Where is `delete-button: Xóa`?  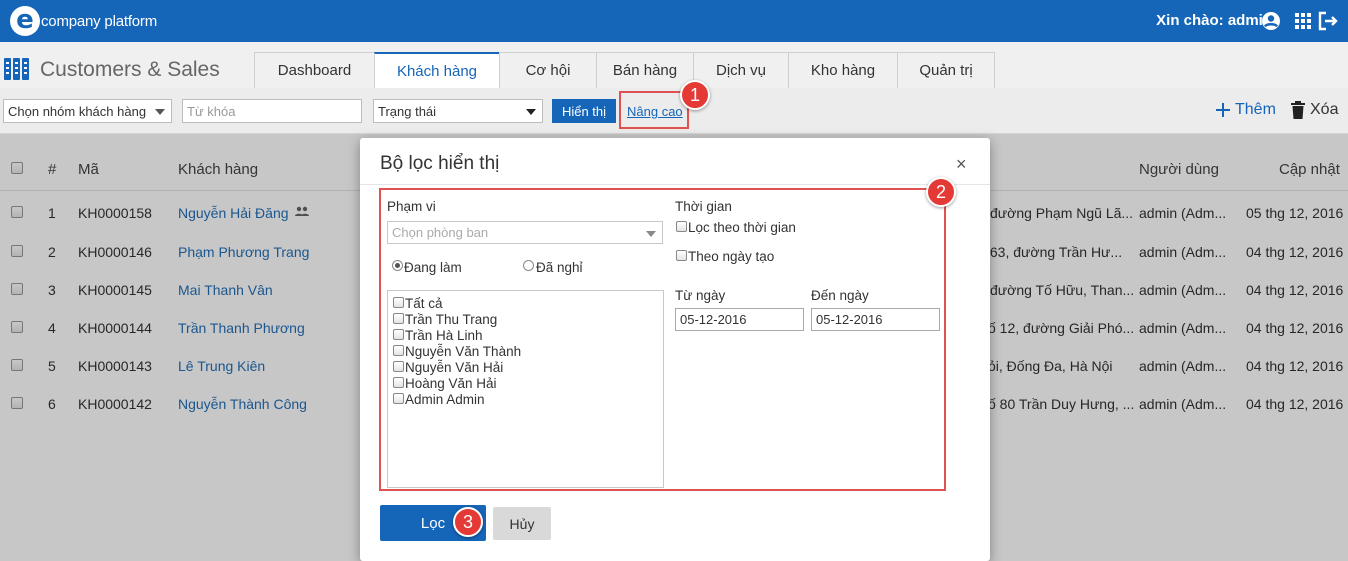
delete-button: Xóa is located at coordinates (1314, 110).